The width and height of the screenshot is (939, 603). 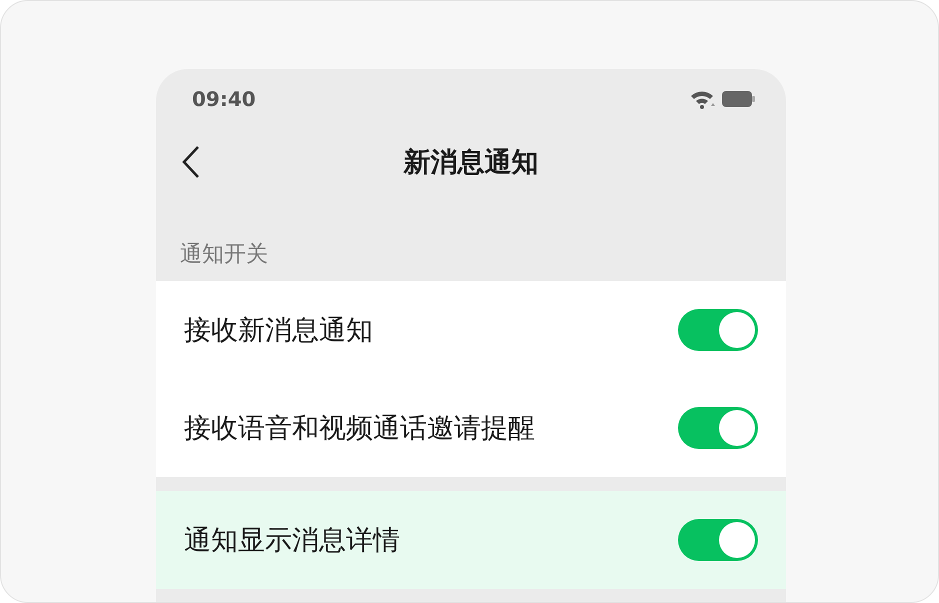 What do you see at coordinates (471, 163) in the screenshot?
I see `page-title: 新消息通知` at bounding box center [471, 163].